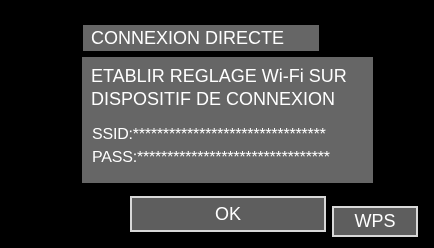  Describe the element at coordinates (201, 38) in the screenshot. I see `dialog-title: CONNEXION DIRECTE` at that location.